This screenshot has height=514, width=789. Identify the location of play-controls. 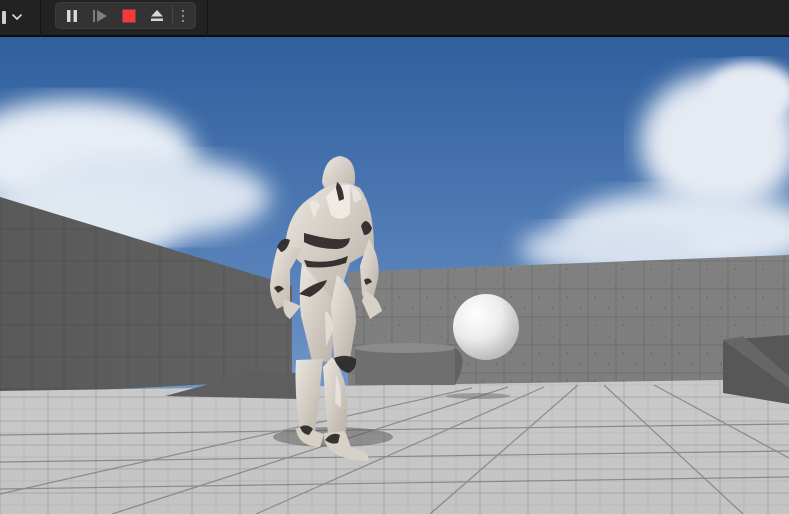
(125, 15).